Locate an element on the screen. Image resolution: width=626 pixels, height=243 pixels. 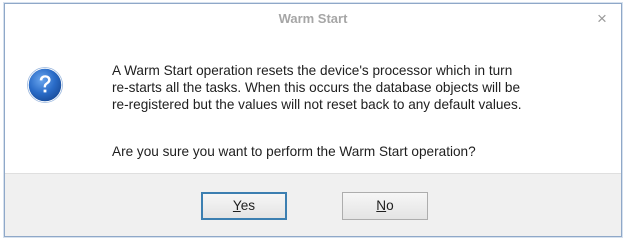
yes-button: Yes is located at coordinates (244, 206).